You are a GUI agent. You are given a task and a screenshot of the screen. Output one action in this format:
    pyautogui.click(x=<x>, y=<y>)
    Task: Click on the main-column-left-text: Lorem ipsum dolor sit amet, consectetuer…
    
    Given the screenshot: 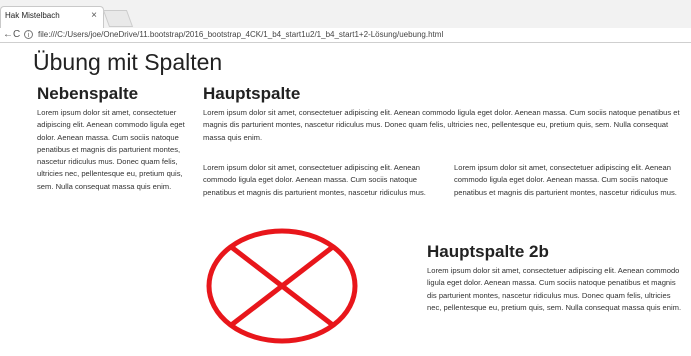 What is the action you would take?
    pyautogui.click(x=314, y=180)
    